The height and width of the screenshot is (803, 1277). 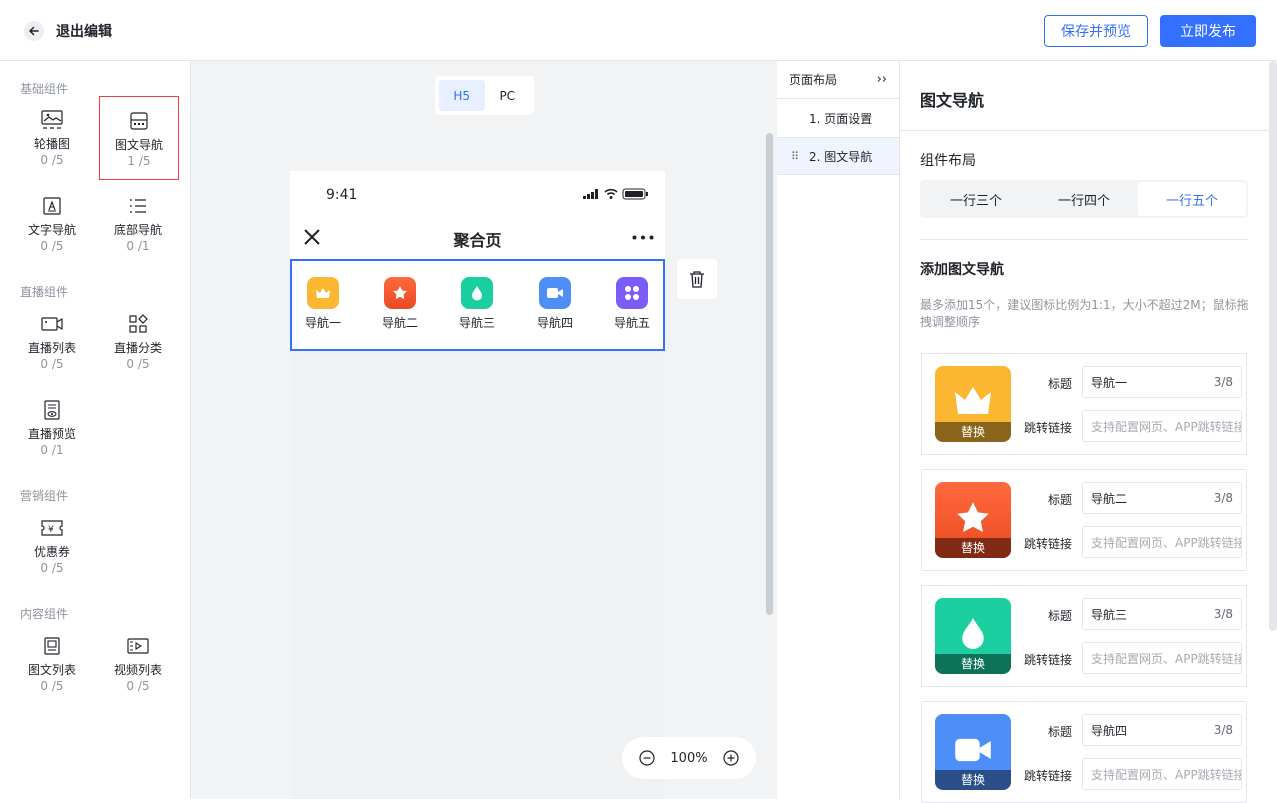 What do you see at coordinates (952, 100) in the screenshot?
I see `panel-title: 图文导航` at bounding box center [952, 100].